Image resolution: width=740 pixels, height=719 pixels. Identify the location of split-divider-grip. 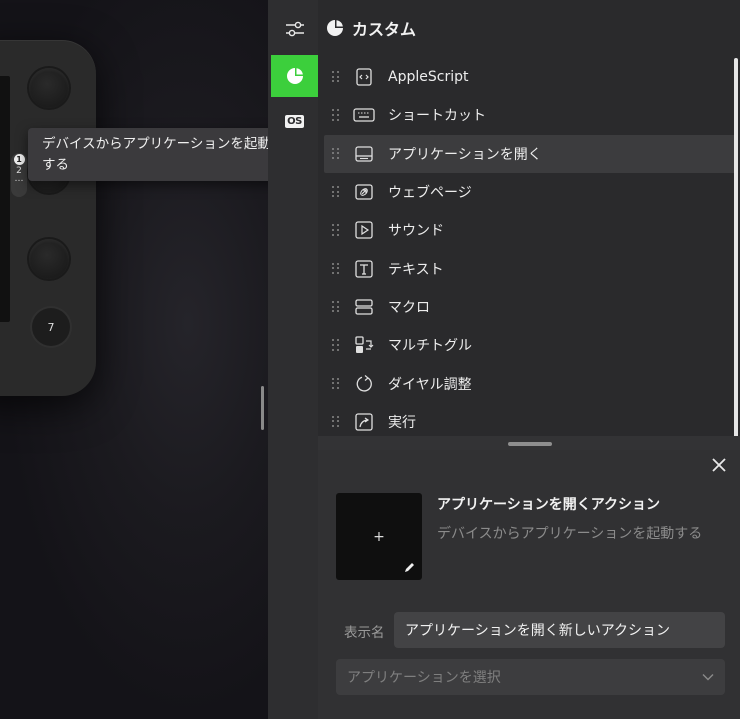
(530, 444).